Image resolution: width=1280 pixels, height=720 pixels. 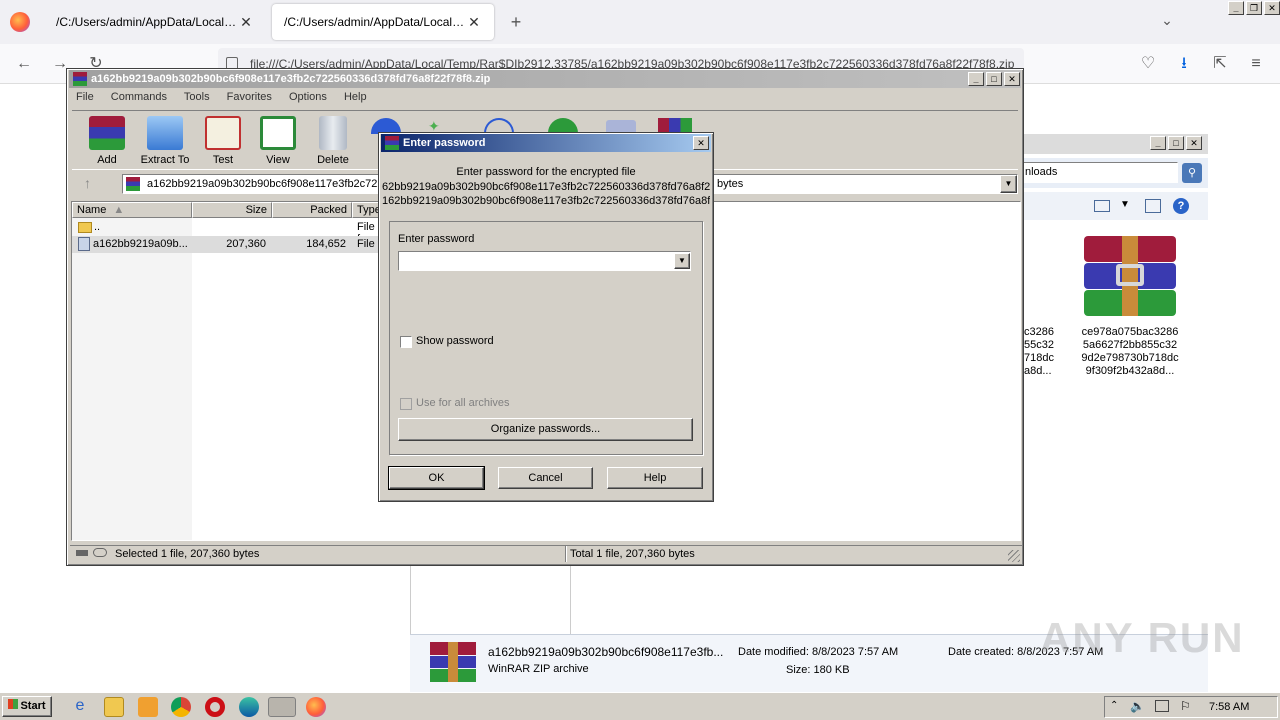 I want to click on watermark: ANY RUN, so click(x=1142, y=637).